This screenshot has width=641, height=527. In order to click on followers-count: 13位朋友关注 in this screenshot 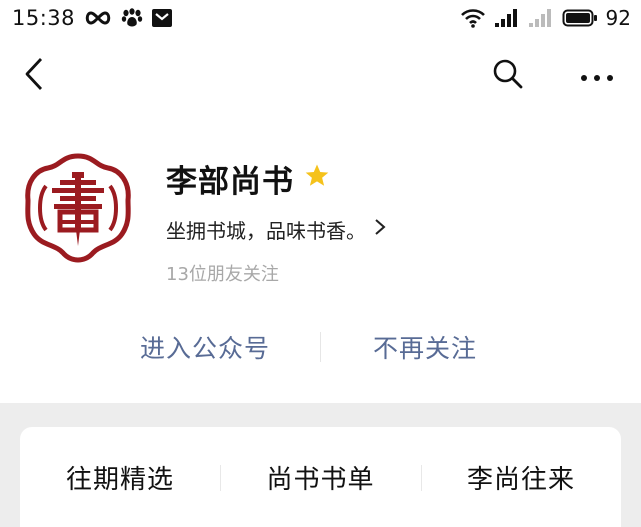, I will do `click(222, 274)`.